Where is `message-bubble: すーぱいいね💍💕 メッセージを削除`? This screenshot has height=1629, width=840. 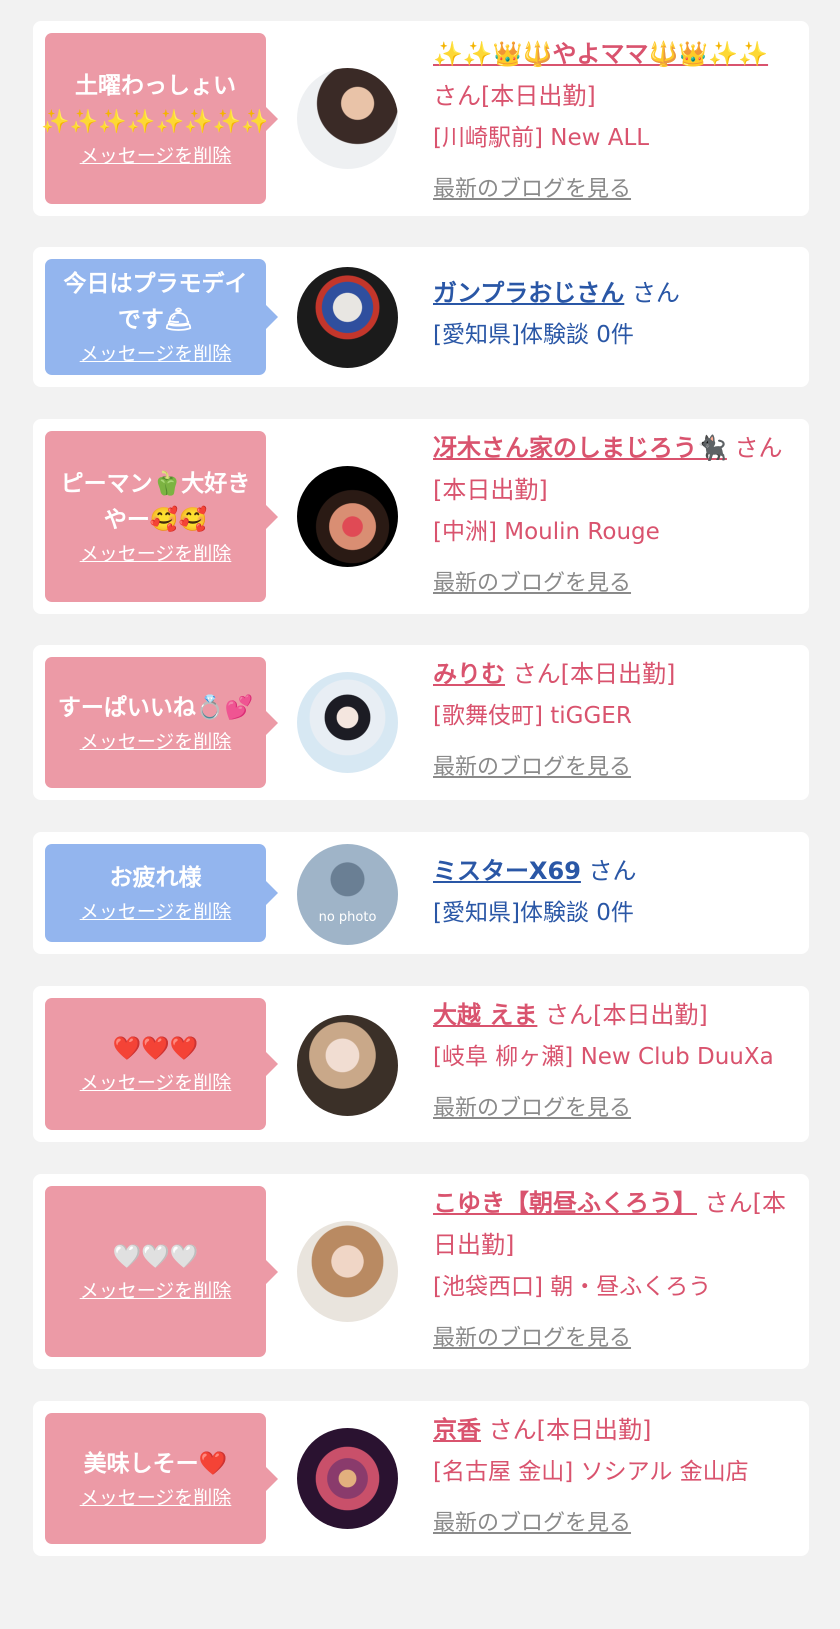 message-bubble: すーぱいいね💍💕 メッセージを削除 is located at coordinates (161, 722).